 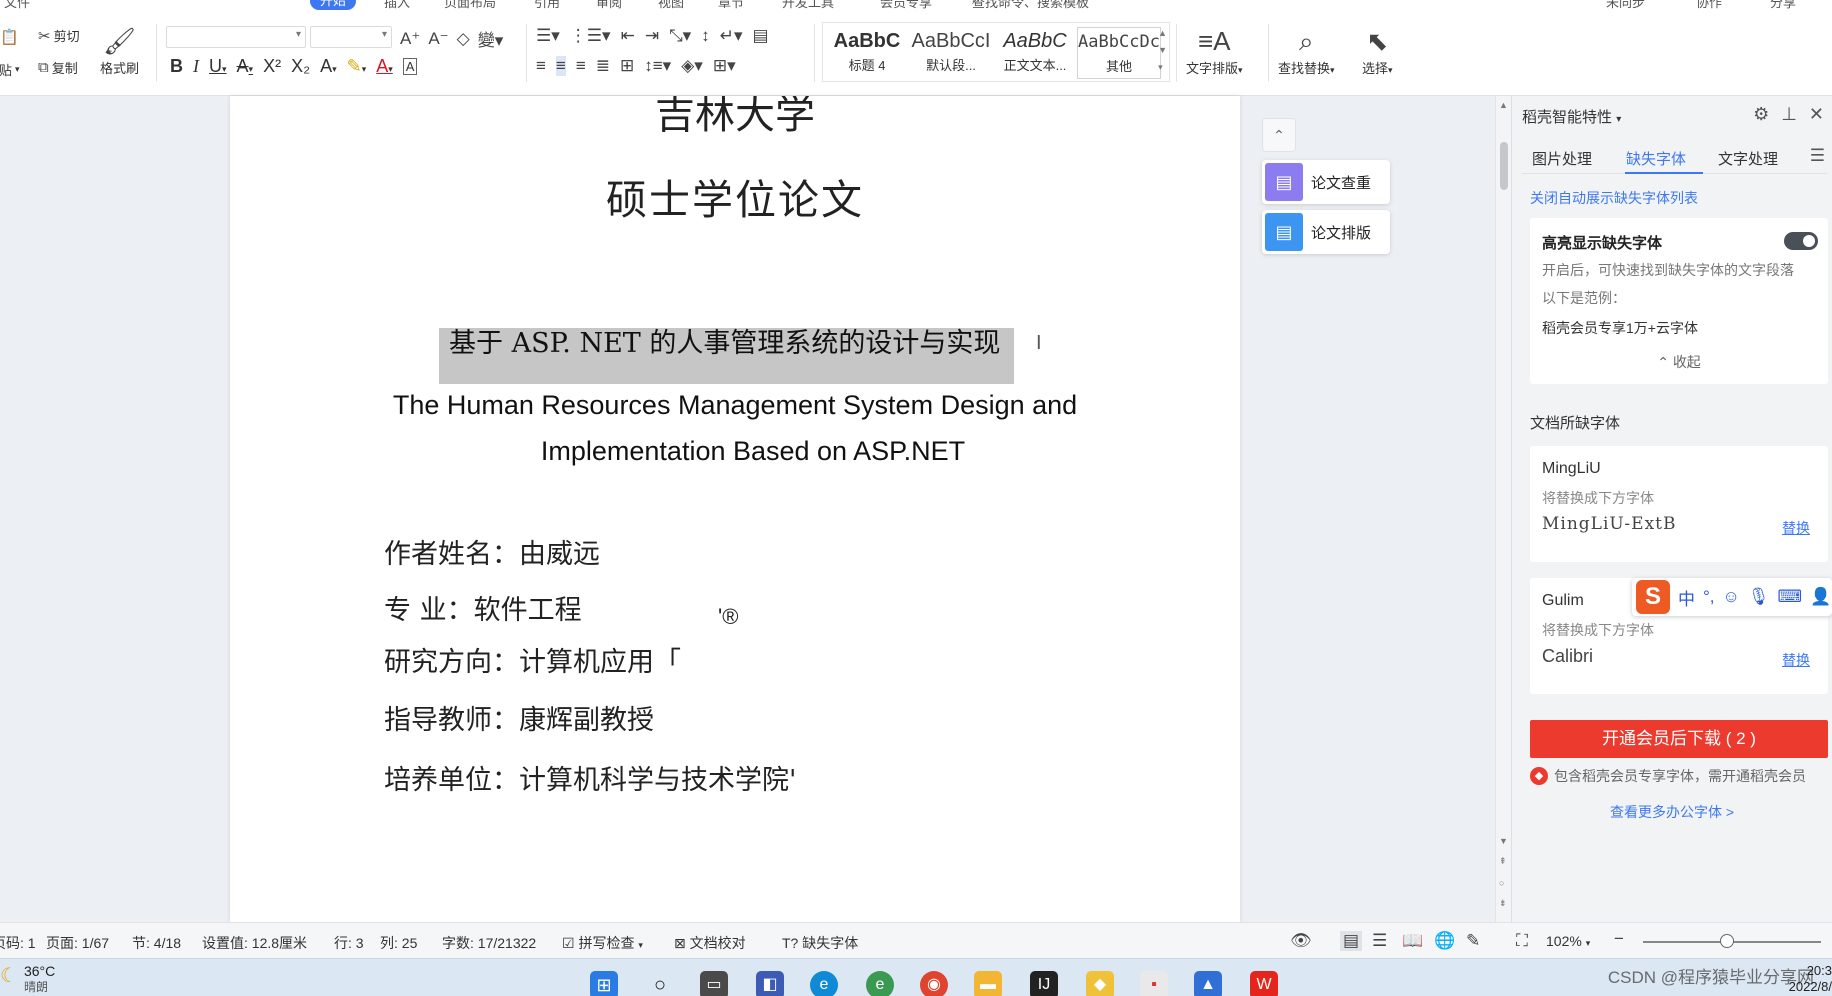 I want to click on shading-icon: ◈▾, so click(x=692, y=66).